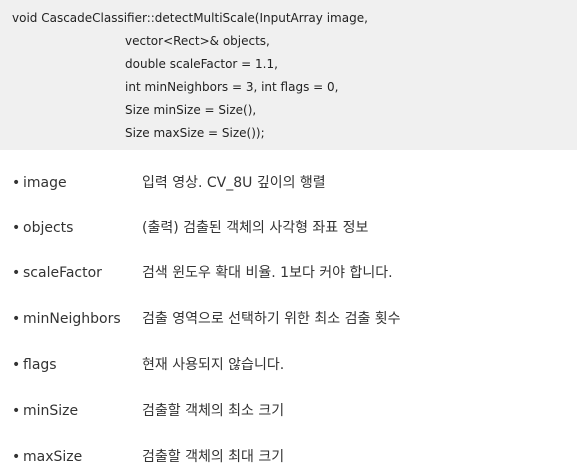 The width and height of the screenshot is (577, 472). What do you see at coordinates (191, 110) in the screenshot?
I see `code-param-minsize-line: Size minSize = Size(),` at bounding box center [191, 110].